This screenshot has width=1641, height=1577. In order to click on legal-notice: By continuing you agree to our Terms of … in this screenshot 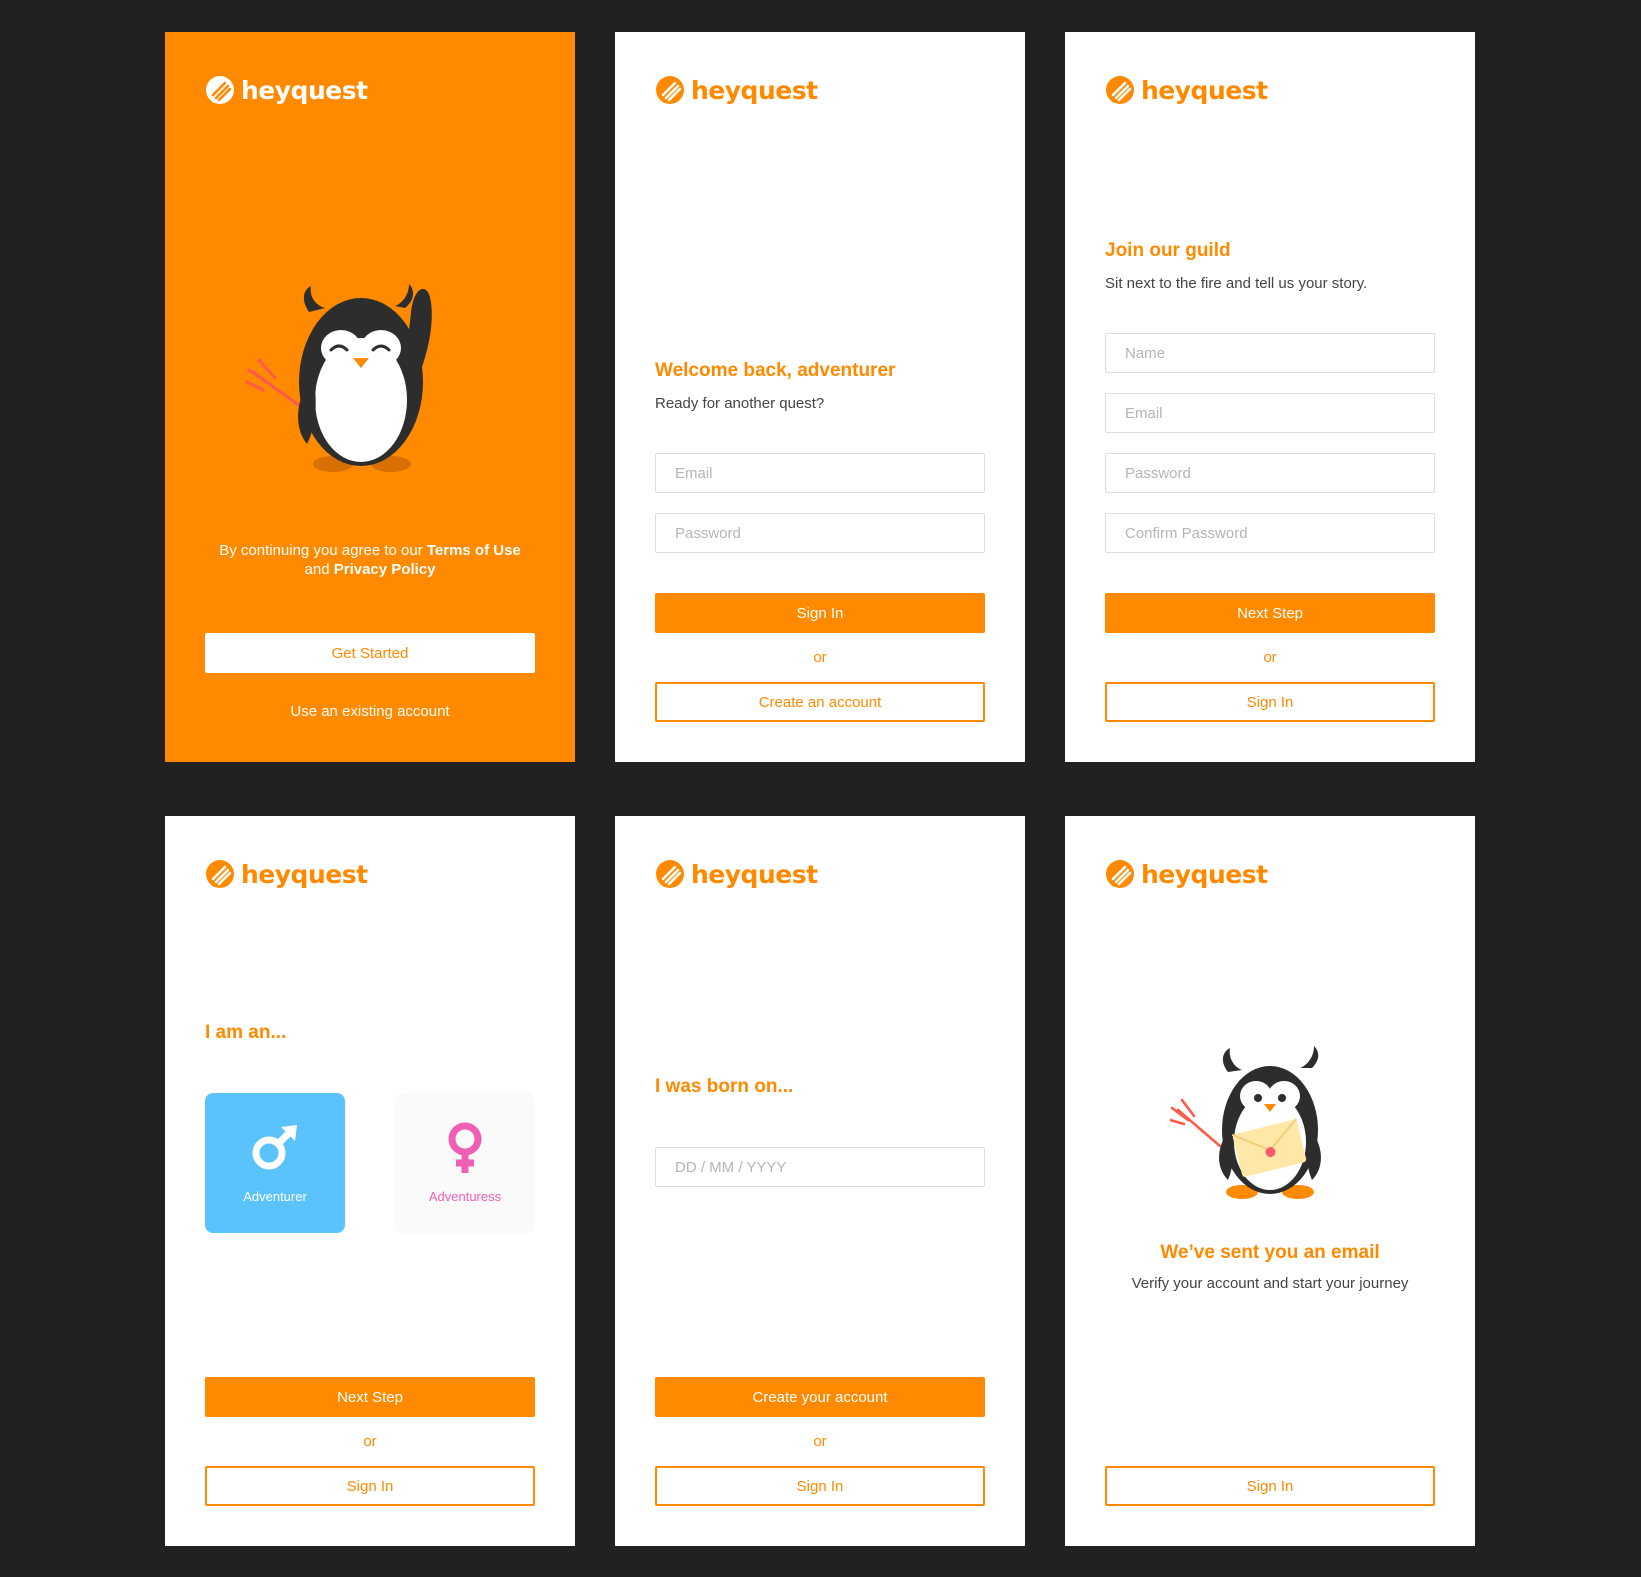, I will do `click(370, 560)`.